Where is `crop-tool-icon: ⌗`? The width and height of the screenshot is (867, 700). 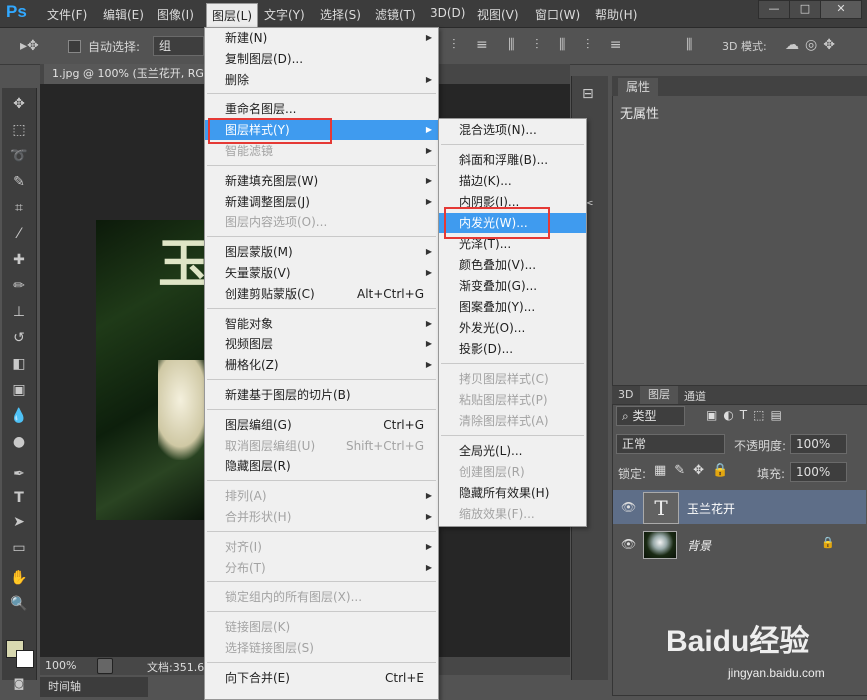 crop-tool-icon: ⌗ is located at coordinates (19, 208).